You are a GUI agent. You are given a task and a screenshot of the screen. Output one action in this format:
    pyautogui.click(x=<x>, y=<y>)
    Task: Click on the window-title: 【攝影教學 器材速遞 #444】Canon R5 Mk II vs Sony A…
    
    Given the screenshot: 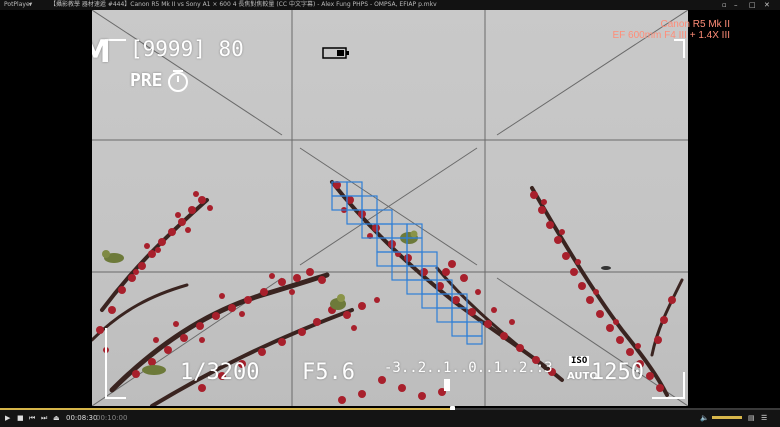 What is the action you would take?
    pyautogui.click(x=243, y=4)
    